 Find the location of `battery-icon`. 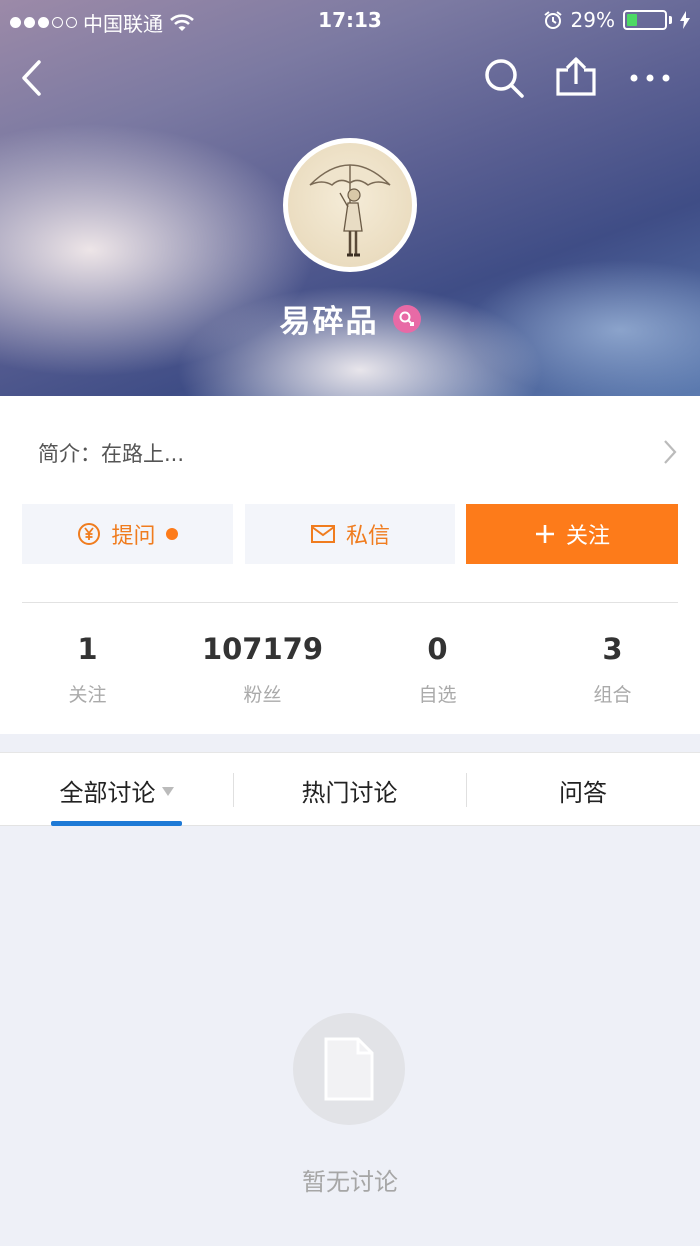

battery-icon is located at coordinates (645, 20).